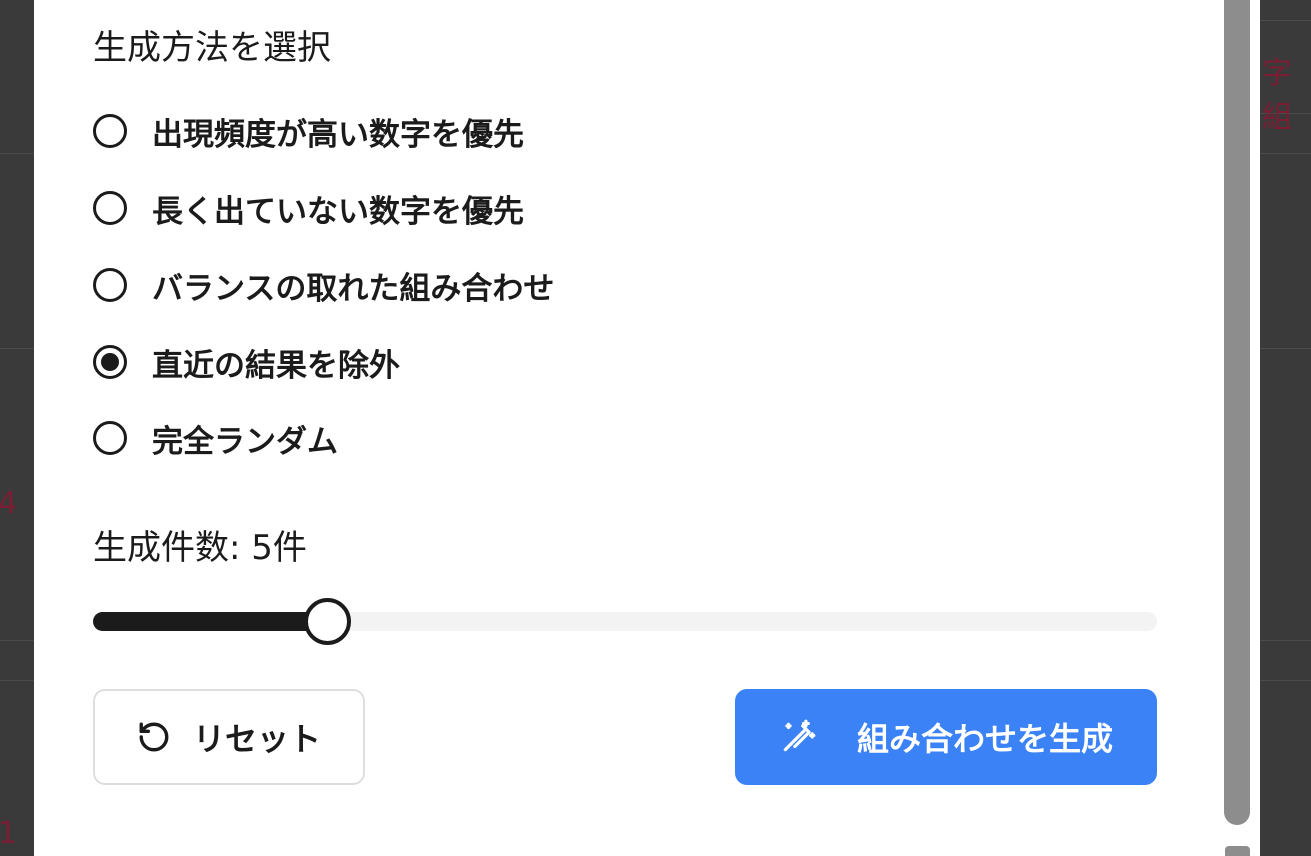  Describe the element at coordinates (210, 621) in the screenshot. I see `count-slider-fill` at that location.